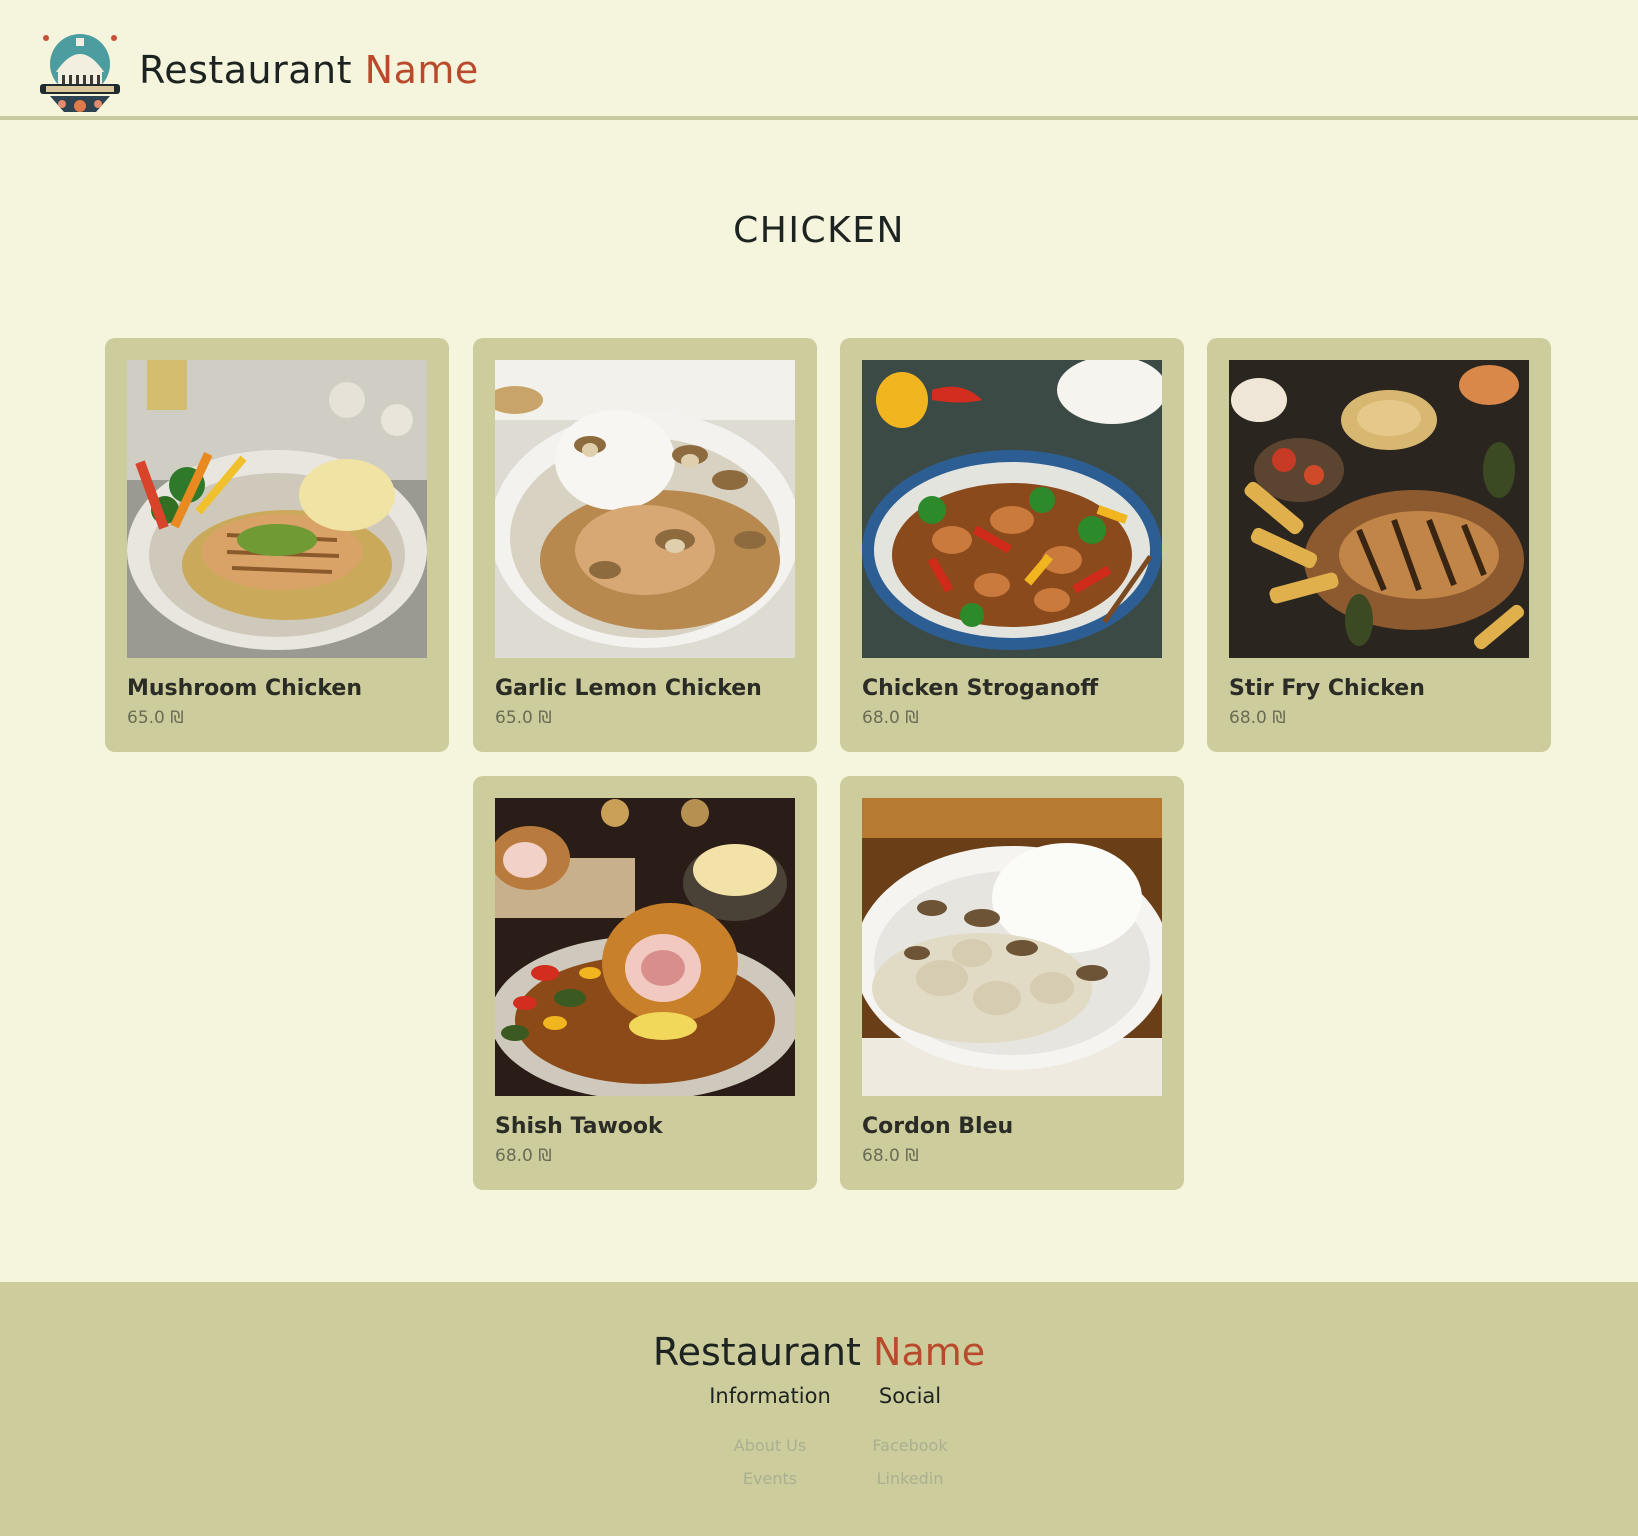  I want to click on footer-brand-primary: Restaurant, so click(756, 1352).